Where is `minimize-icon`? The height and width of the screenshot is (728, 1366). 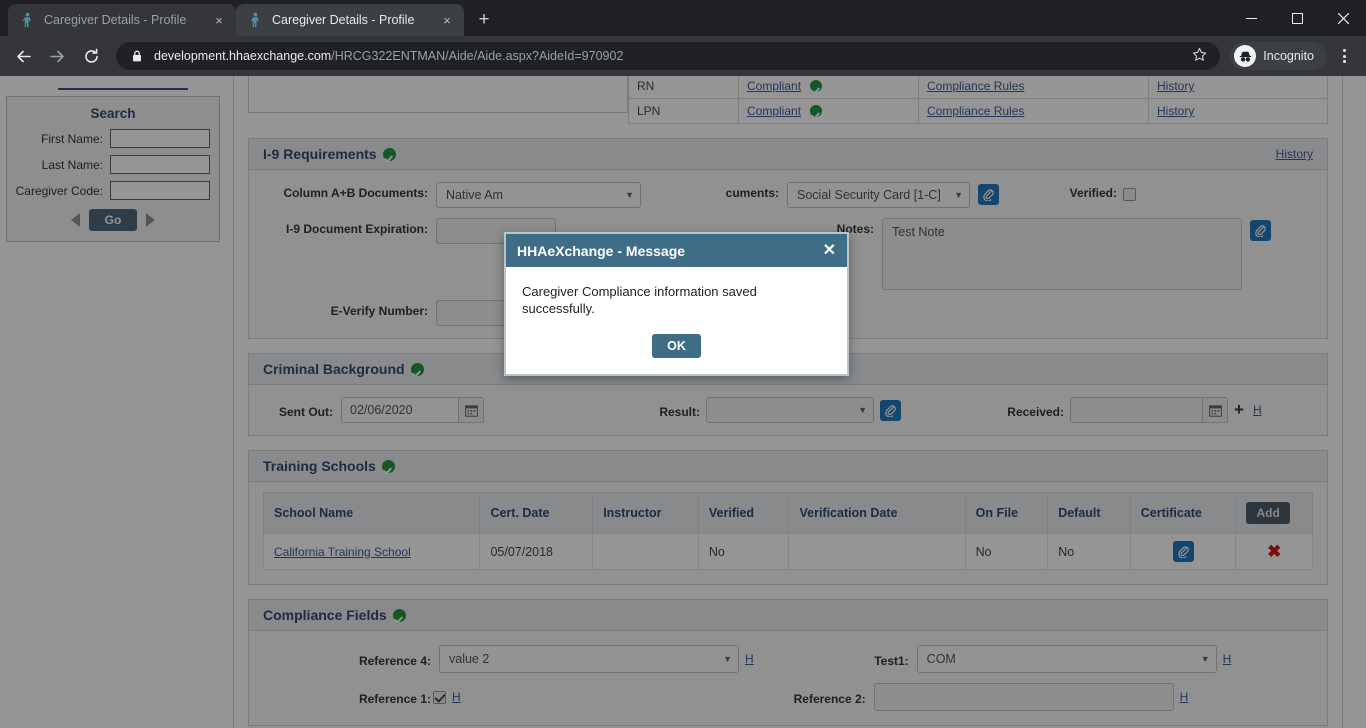 minimize-icon is located at coordinates (1251, 18).